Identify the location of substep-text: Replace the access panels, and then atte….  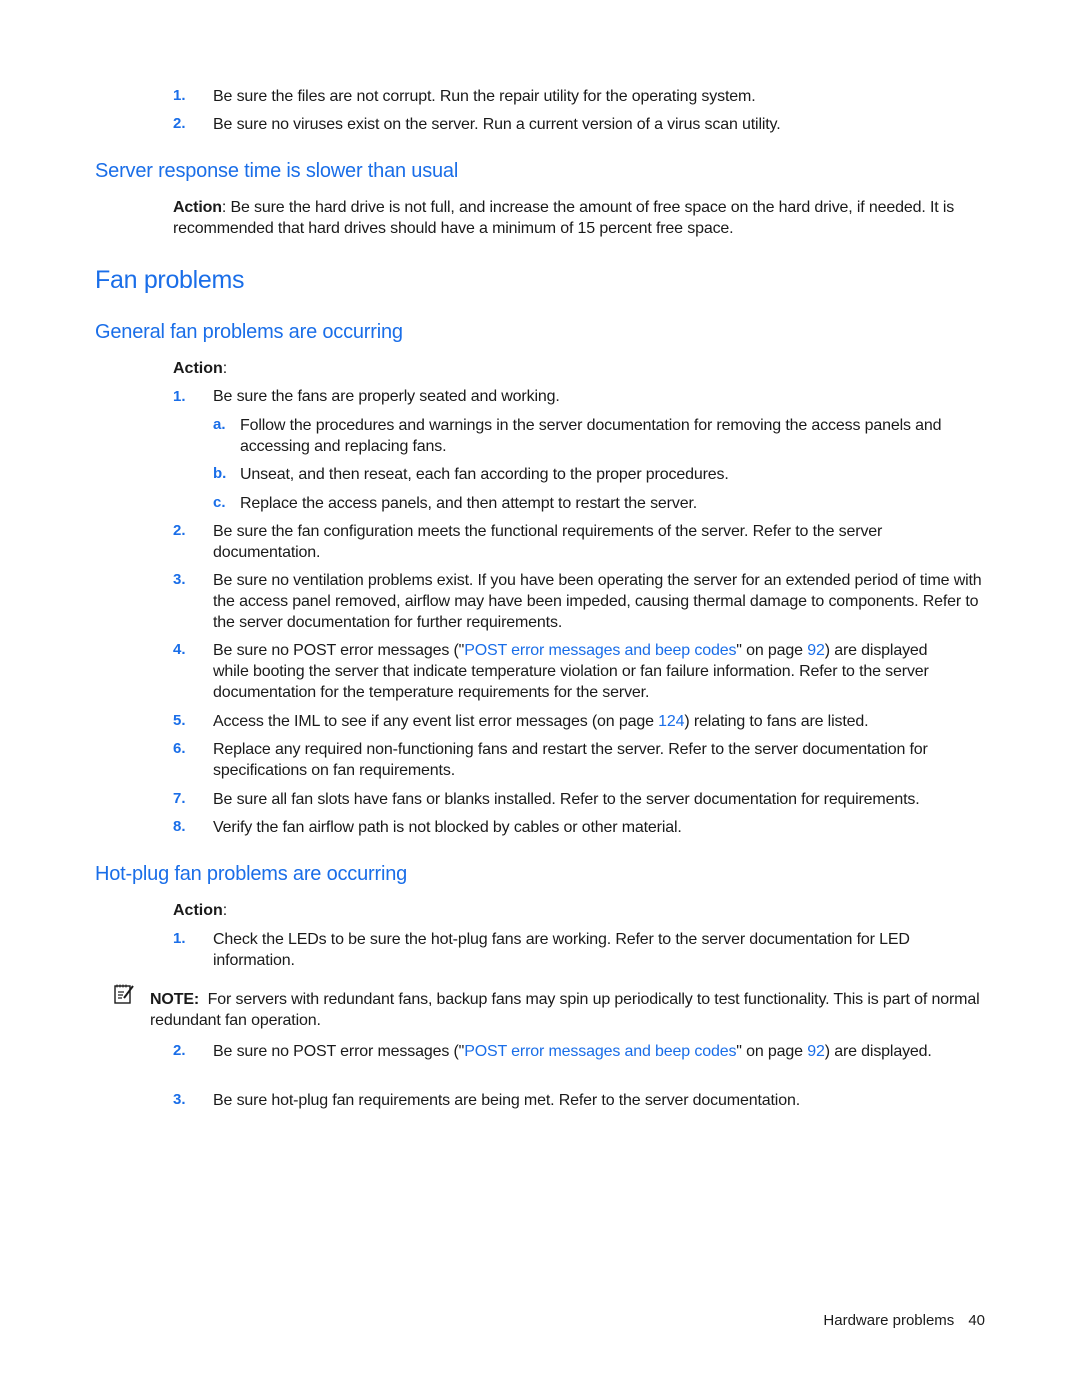
(469, 503).